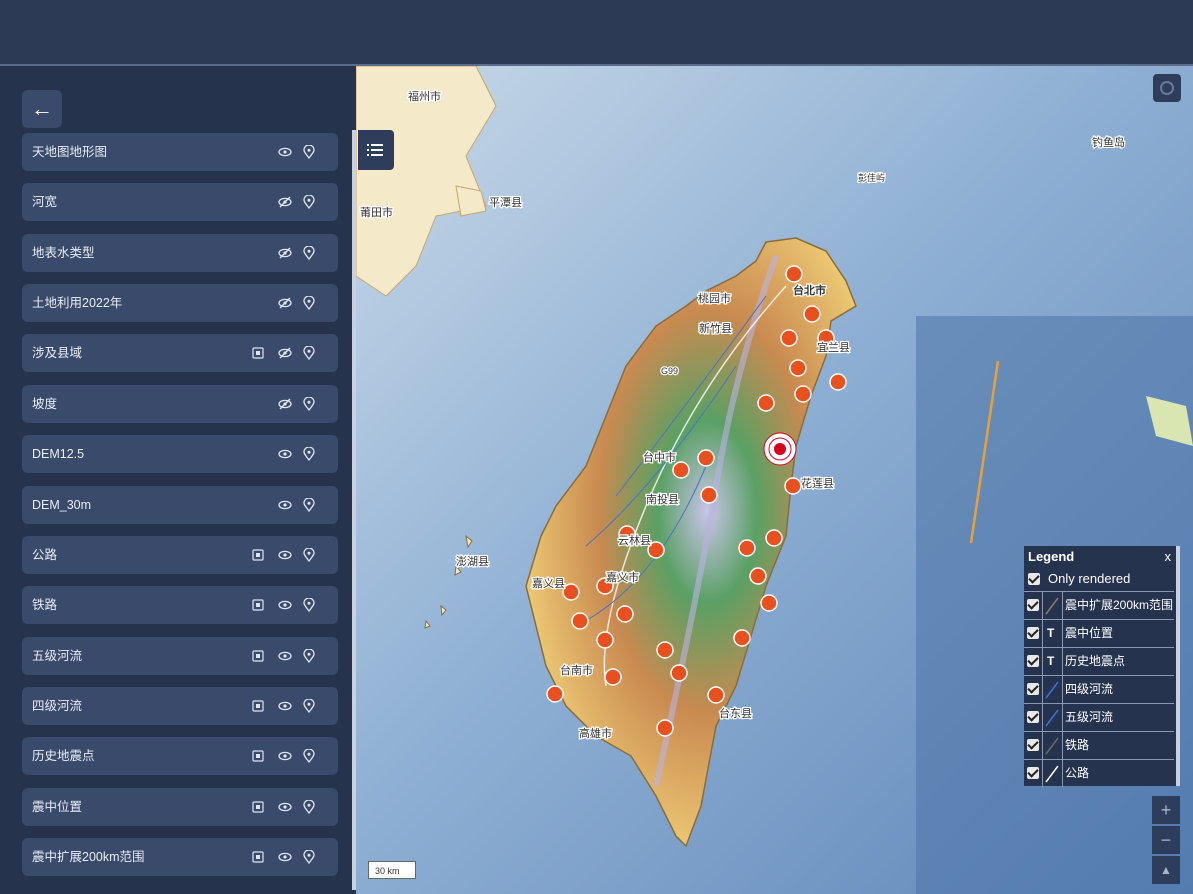 This screenshot has height=894, width=1193. Describe the element at coordinates (63, 253) in the screenshot. I see `layer-name: 地表水类型` at that location.